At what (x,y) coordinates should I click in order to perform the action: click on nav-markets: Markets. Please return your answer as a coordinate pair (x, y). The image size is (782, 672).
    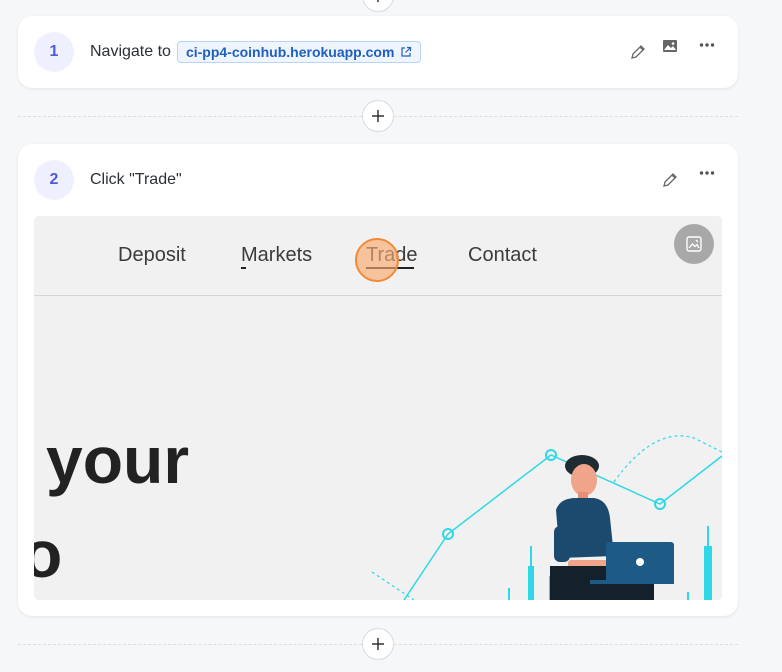
    Looking at the image, I should click on (277, 255).